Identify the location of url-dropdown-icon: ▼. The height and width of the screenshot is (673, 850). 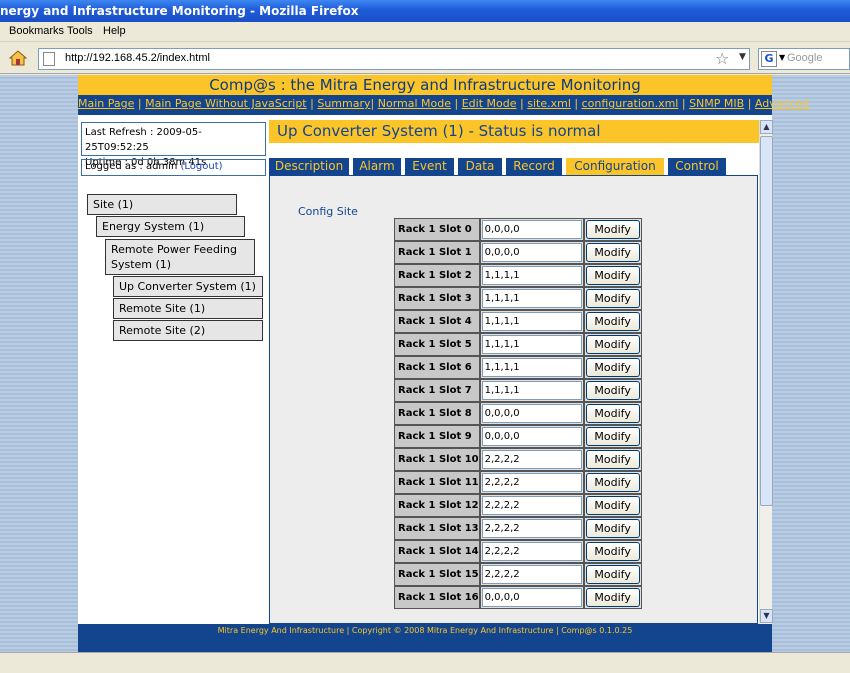
(742, 57).